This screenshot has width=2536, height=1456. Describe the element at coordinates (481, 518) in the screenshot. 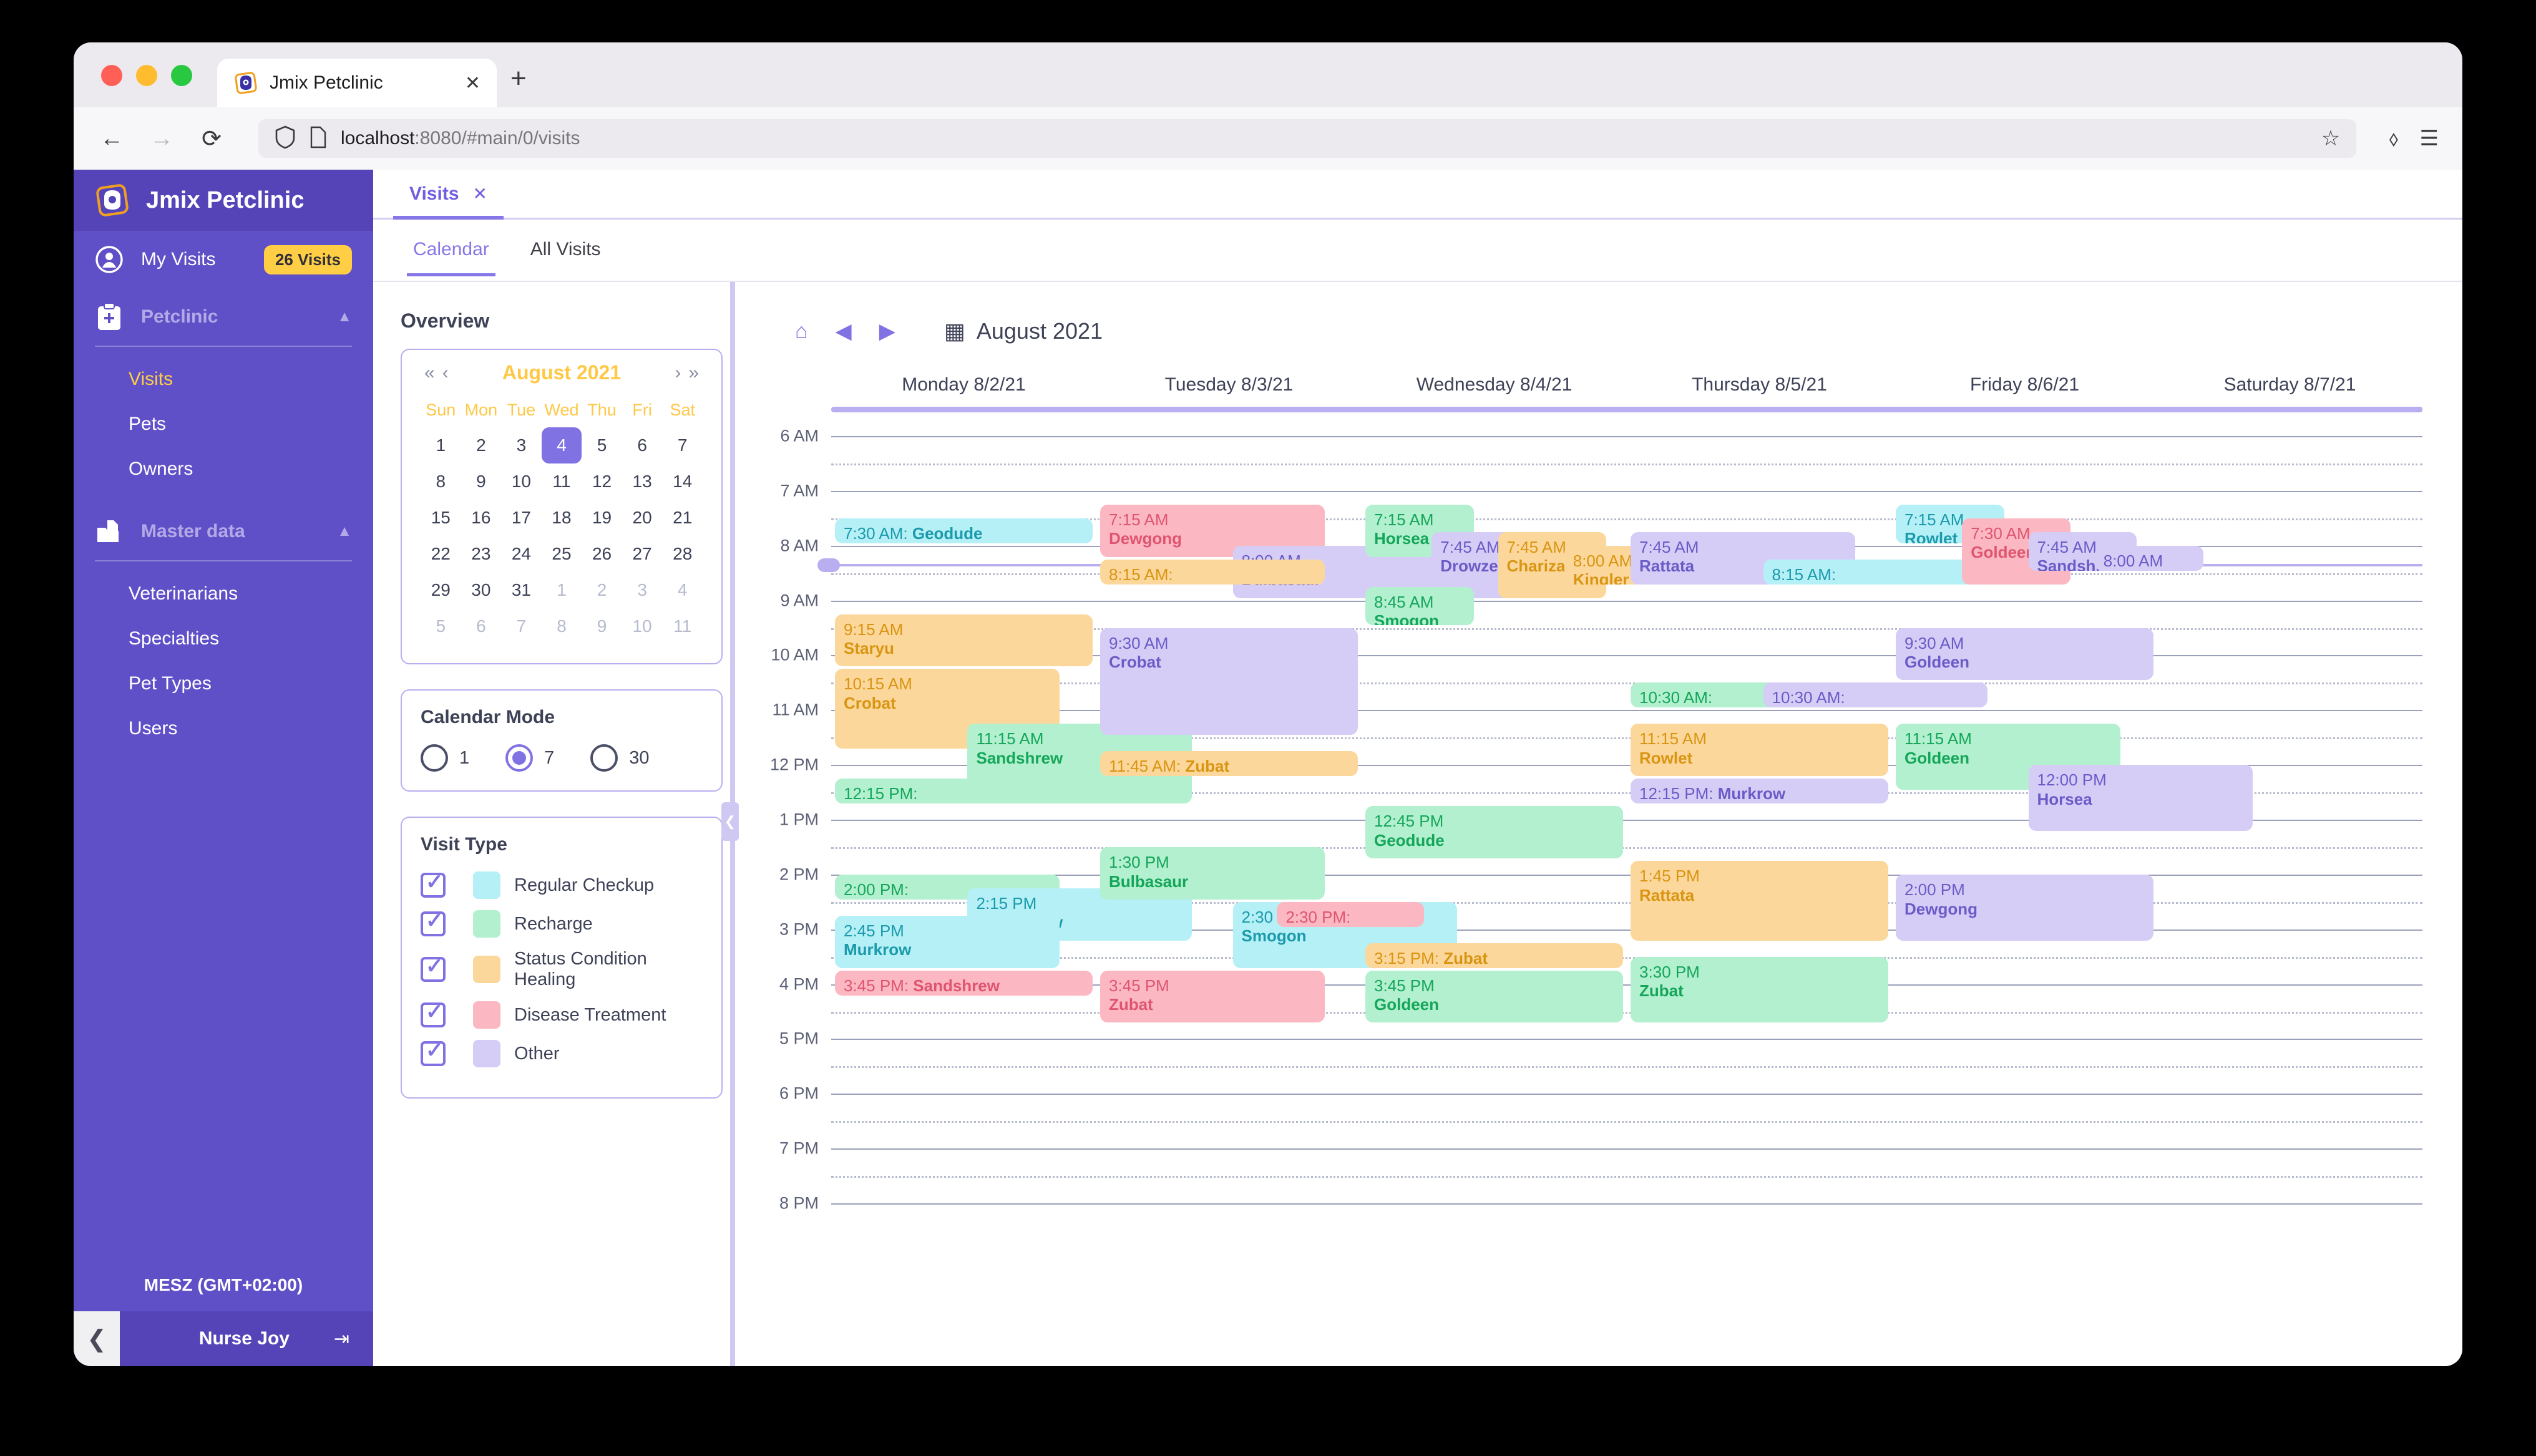

I see `datepicker-day: 16` at that location.